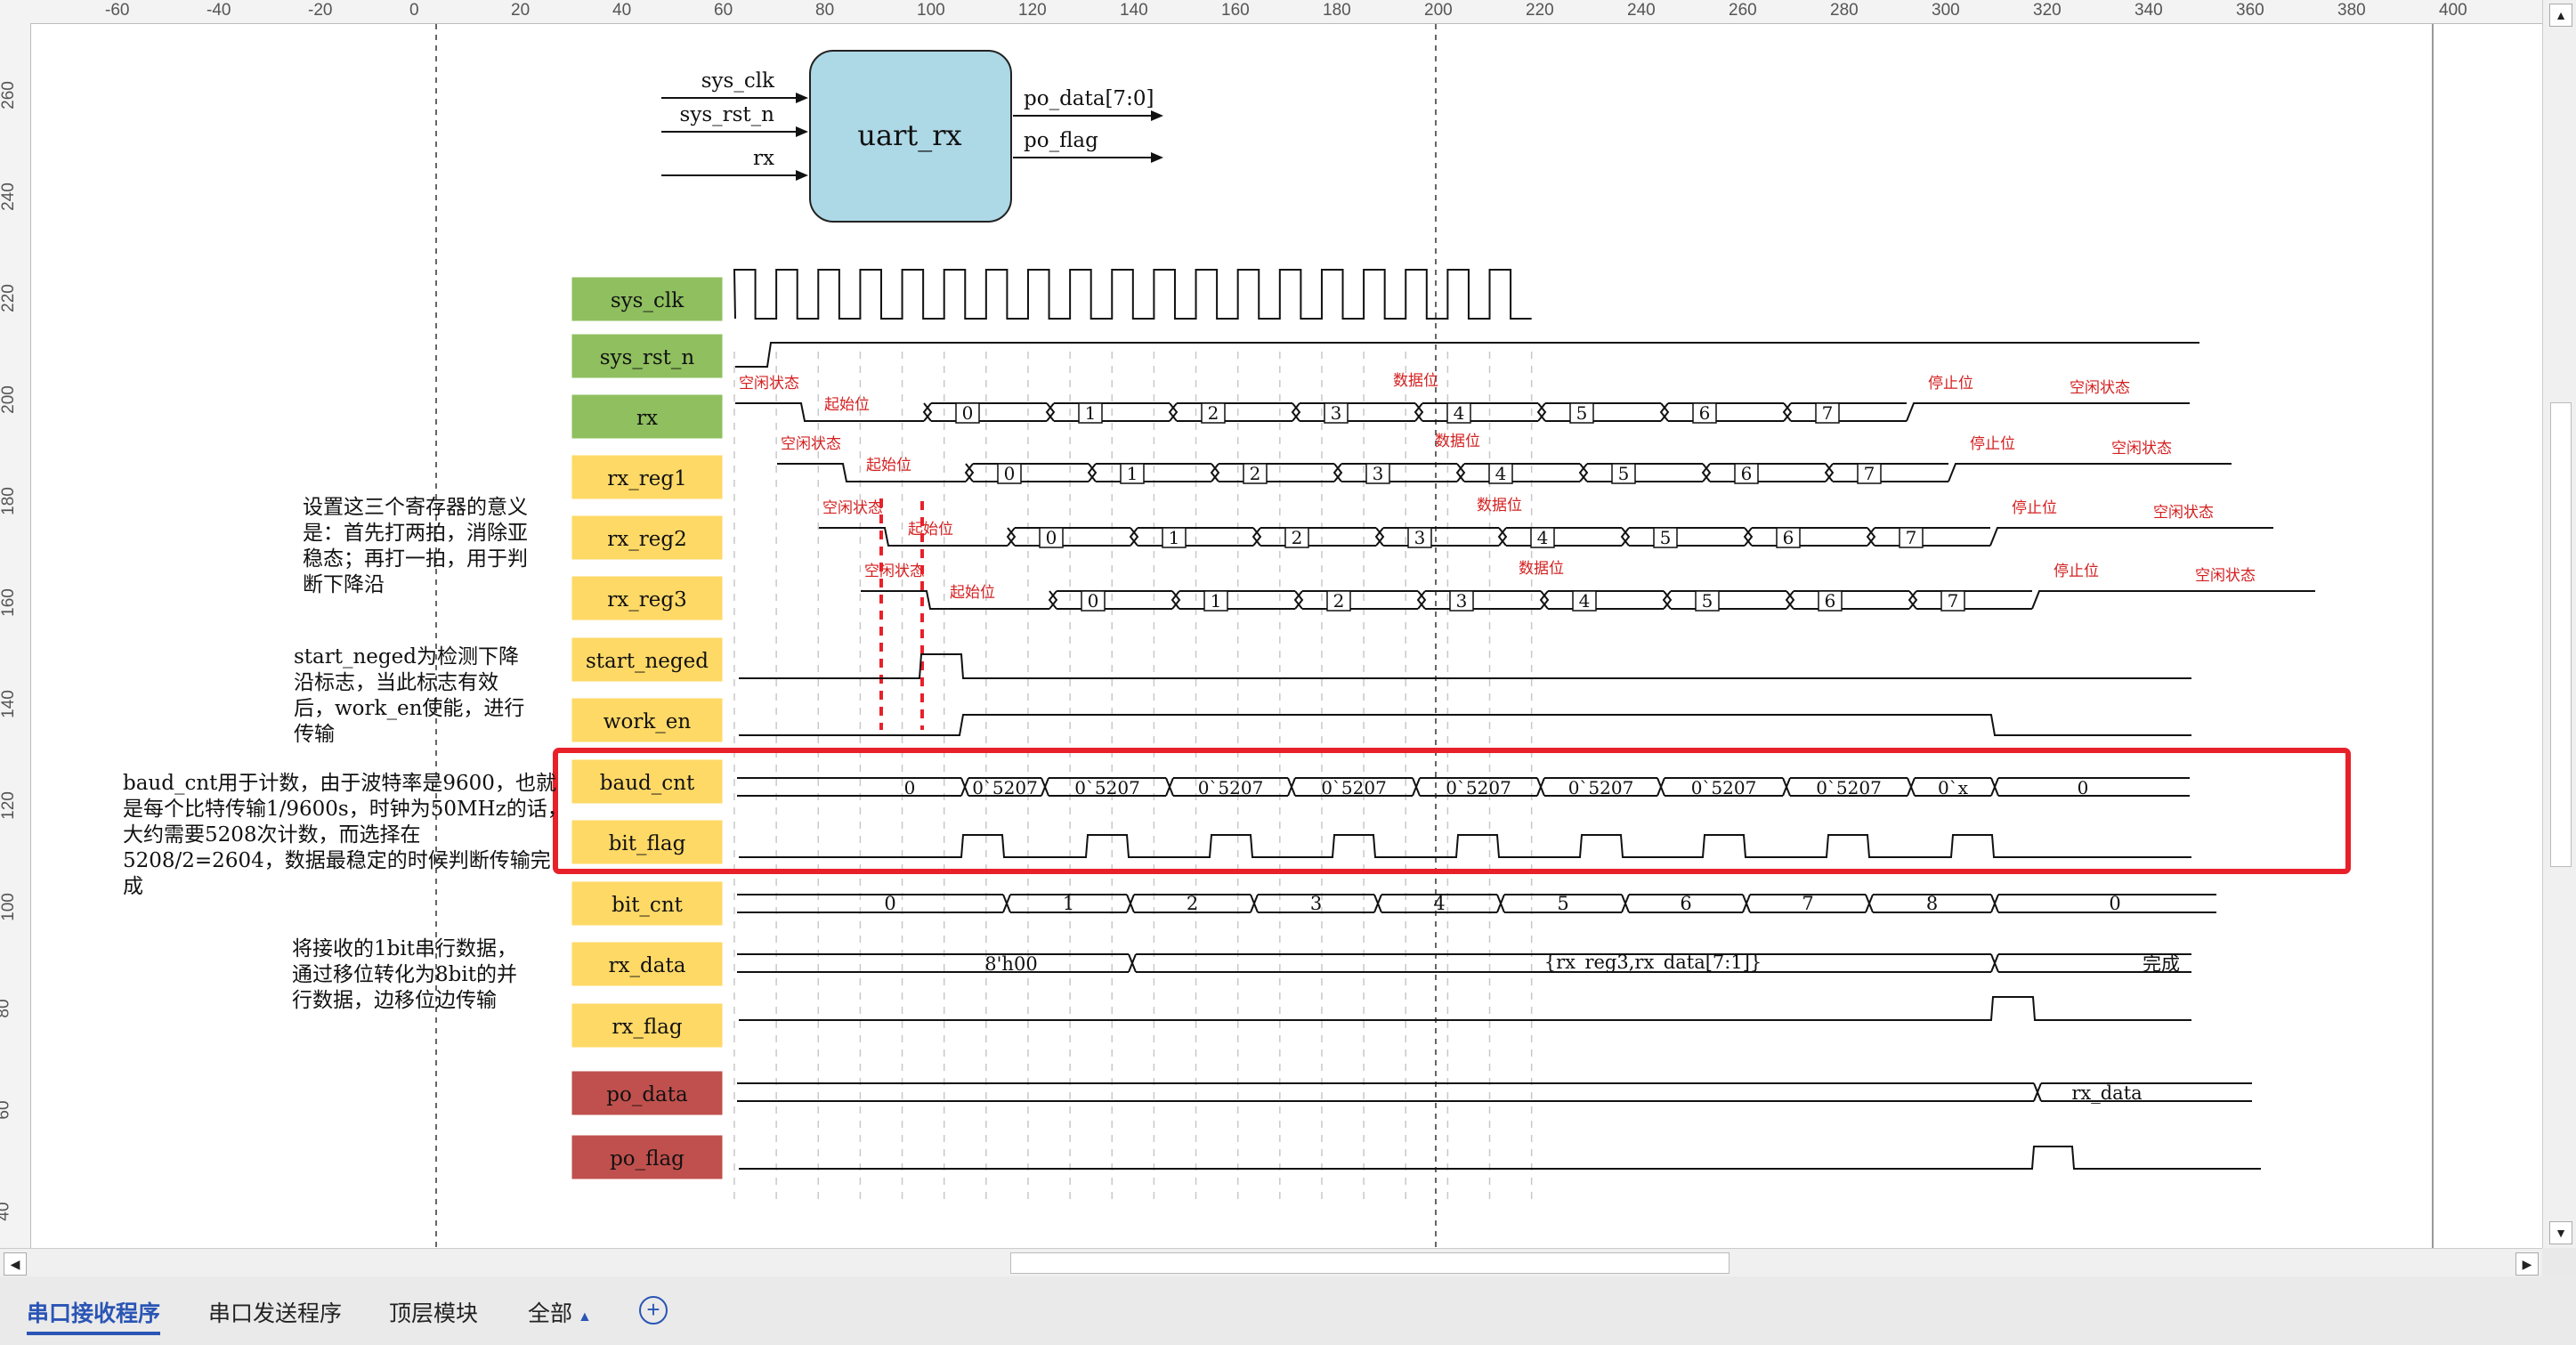 The height and width of the screenshot is (1345, 2576). What do you see at coordinates (396, 682) in the screenshot?
I see `annotation-start-neged: 沿标志，当此标志有效` at bounding box center [396, 682].